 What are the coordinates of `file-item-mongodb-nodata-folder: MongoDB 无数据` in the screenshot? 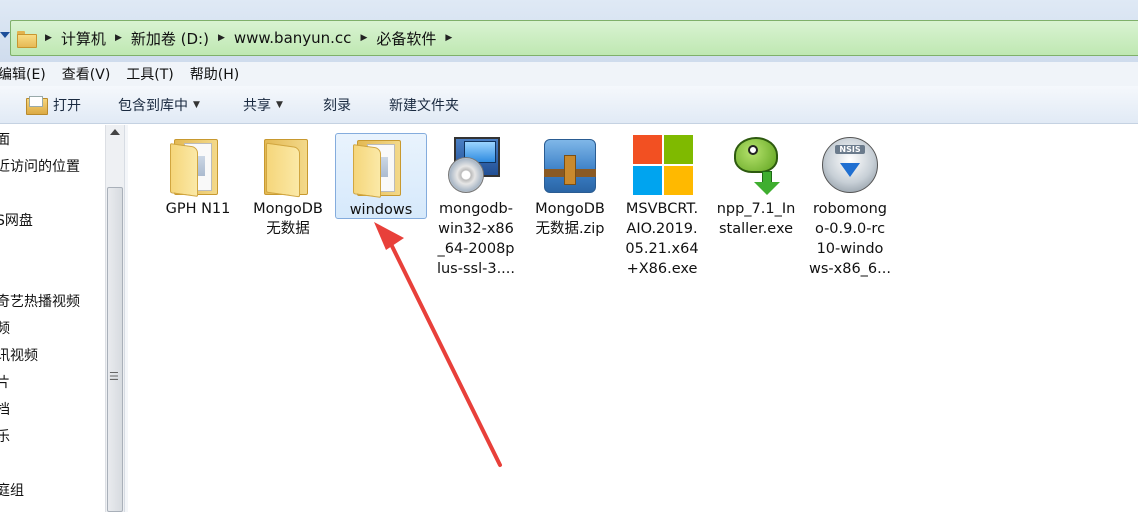 It's located at (288, 186).